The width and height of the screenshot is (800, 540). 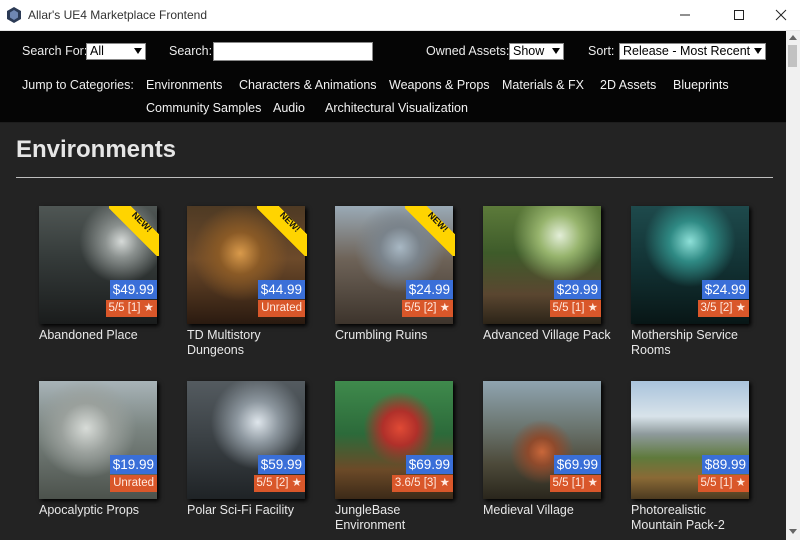 I want to click on section-divider, so click(x=394, y=177).